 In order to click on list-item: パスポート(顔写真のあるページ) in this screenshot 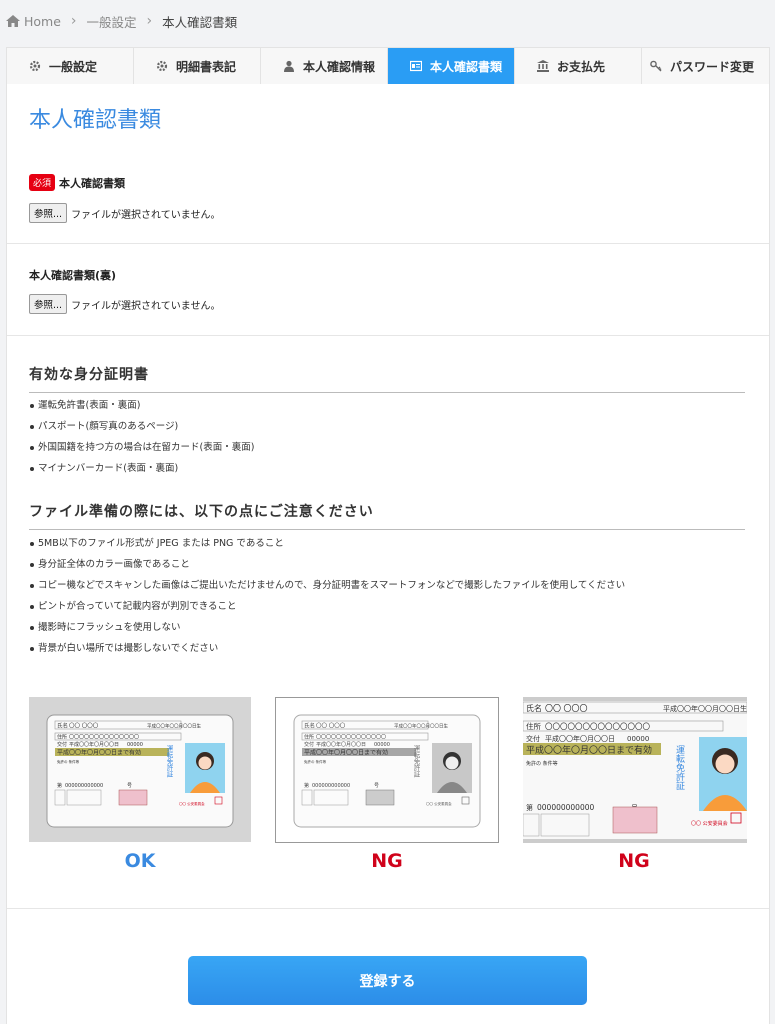, I will do `click(141, 426)`.